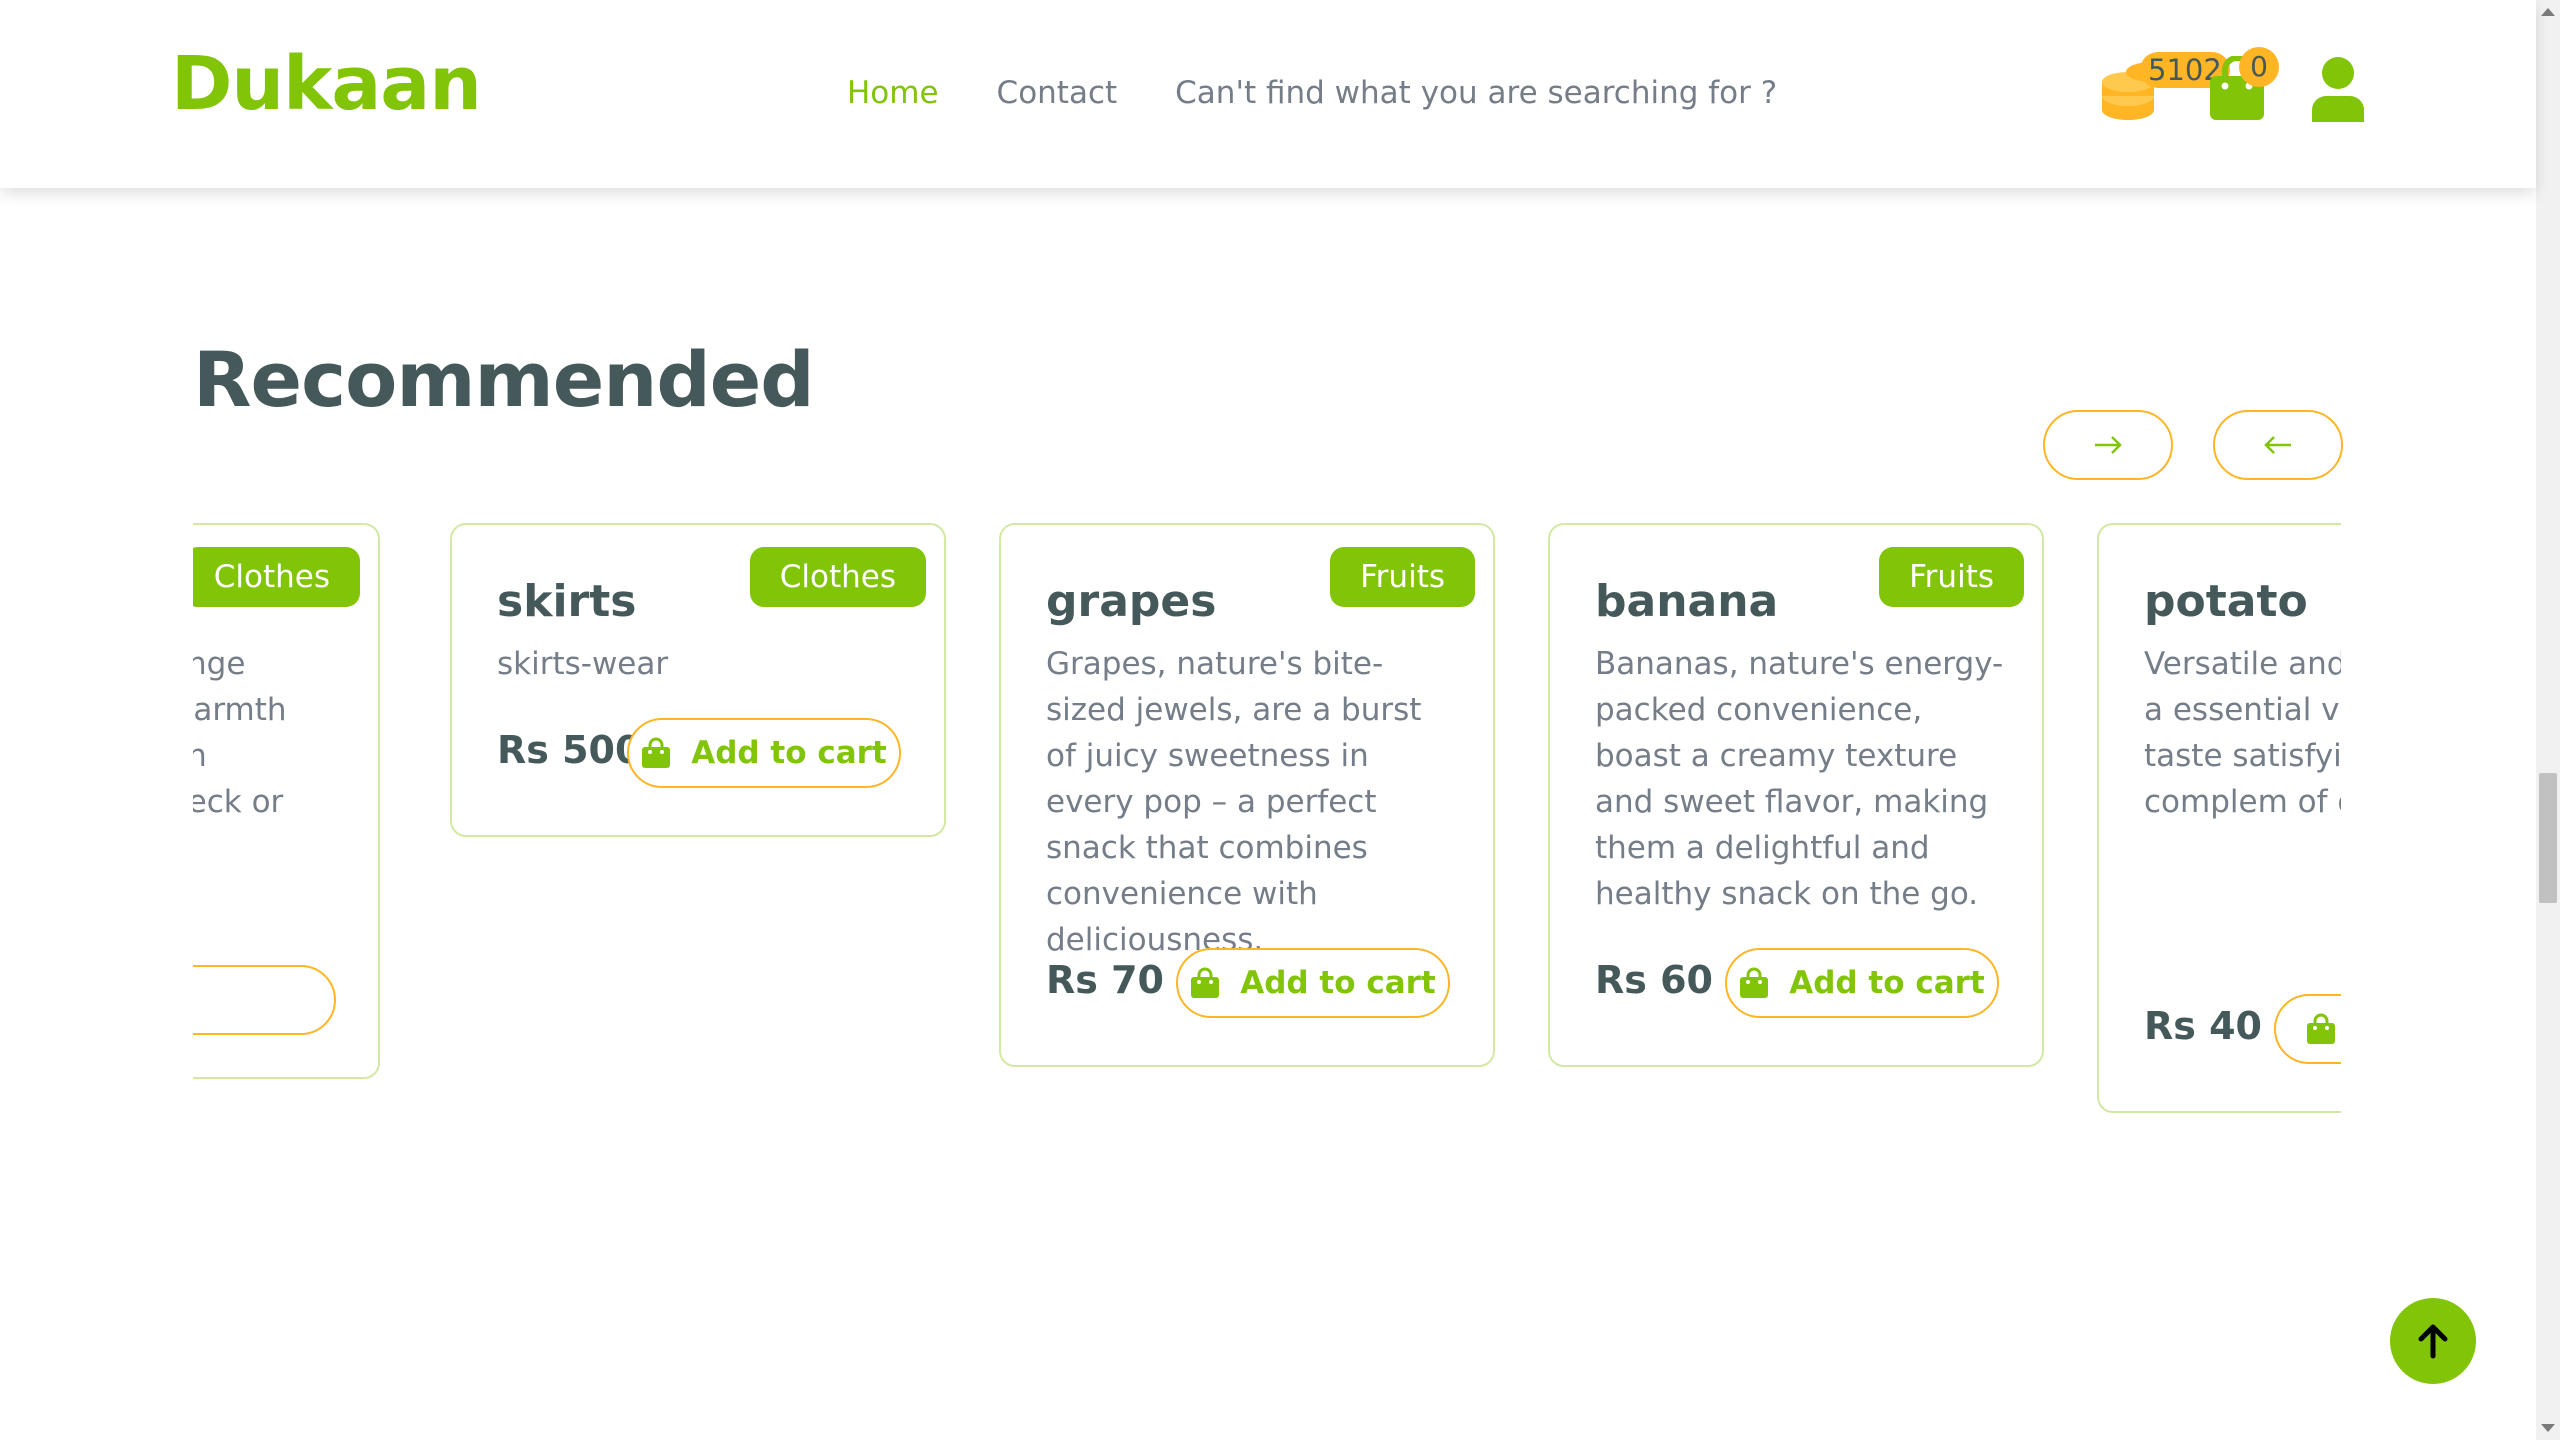 Image resolution: width=2560 pixels, height=1440 pixels. I want to click on product-description: skirts-wear, so click(583, 664).